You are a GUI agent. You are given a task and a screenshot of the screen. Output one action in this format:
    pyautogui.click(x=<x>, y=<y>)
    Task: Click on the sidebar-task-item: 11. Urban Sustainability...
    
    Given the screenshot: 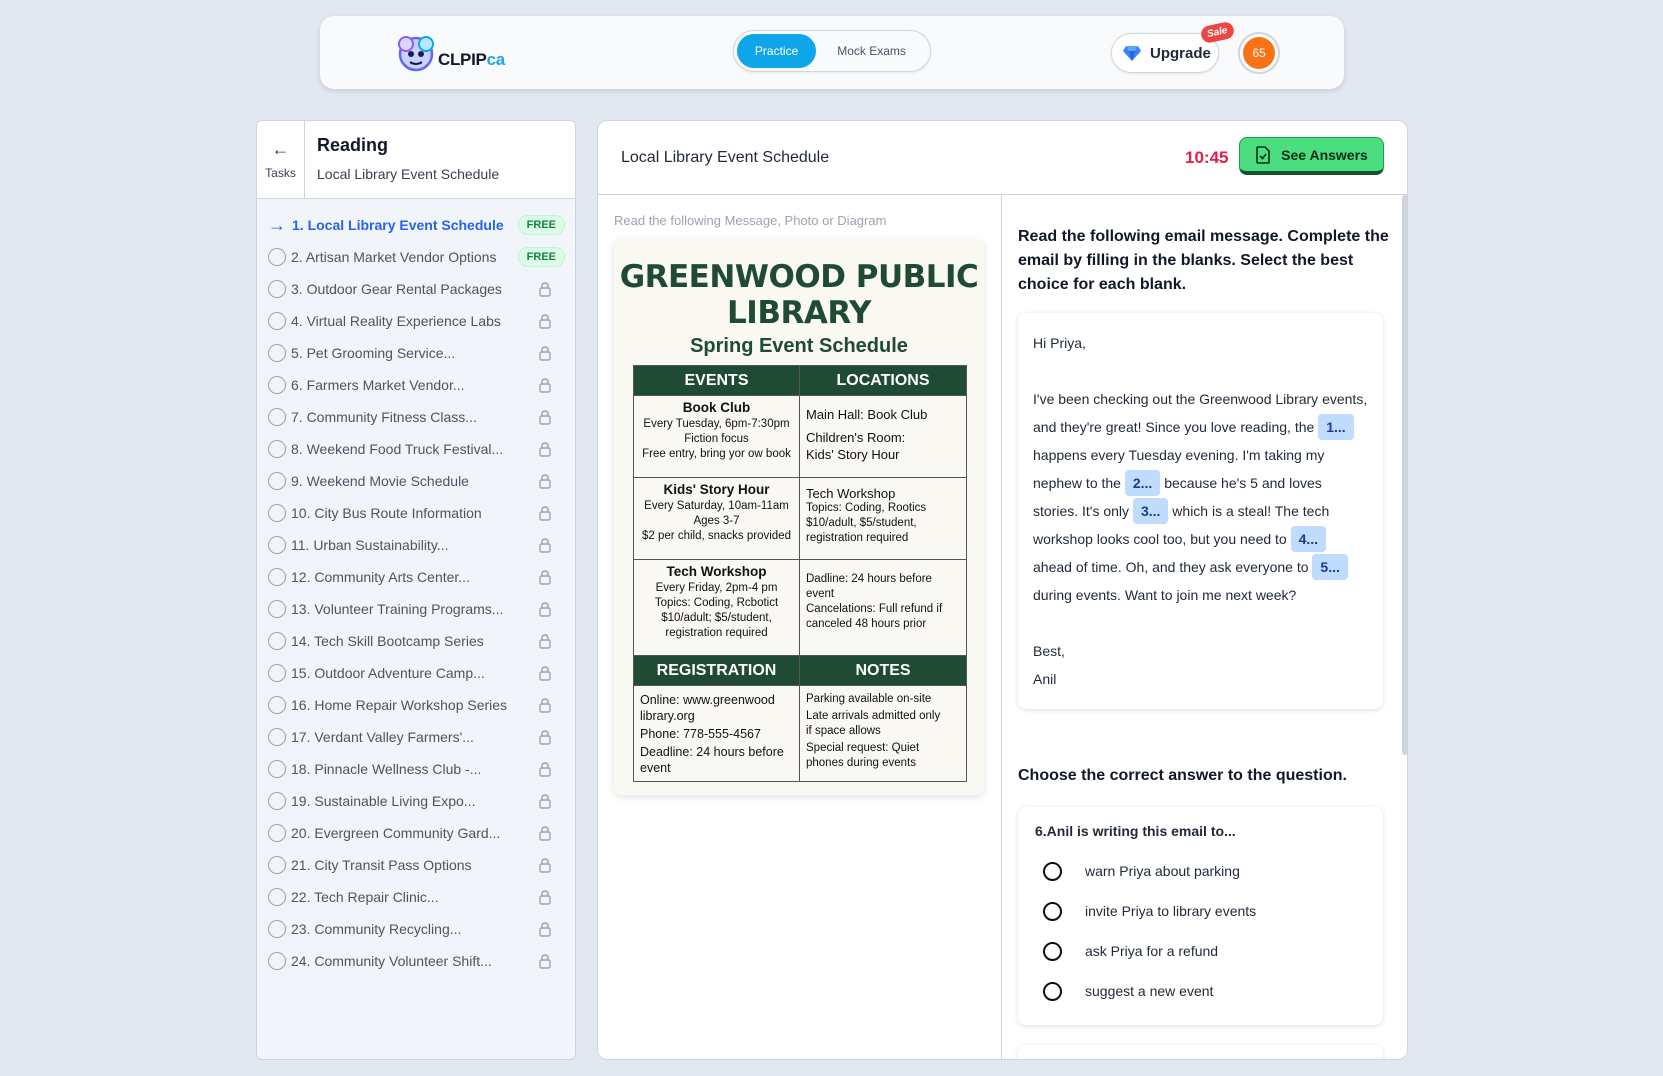 What is the action you would take?
    pyautogui.click(x=416, y=545)
    